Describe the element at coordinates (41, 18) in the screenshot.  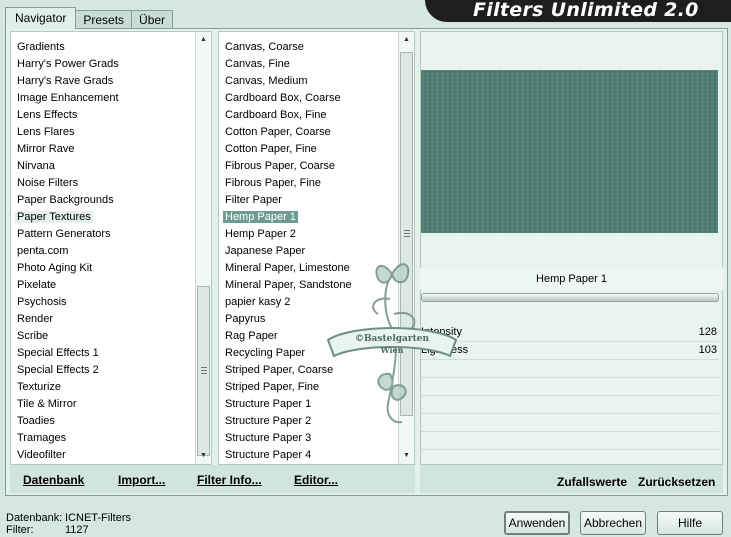
I see `tab-navigator: Navigator` at that location.